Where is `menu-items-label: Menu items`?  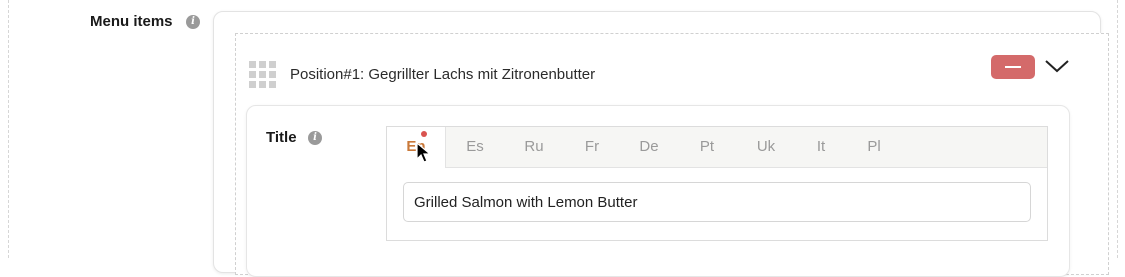 menu-items-label: Menu items is located at coordinates (131, 21).